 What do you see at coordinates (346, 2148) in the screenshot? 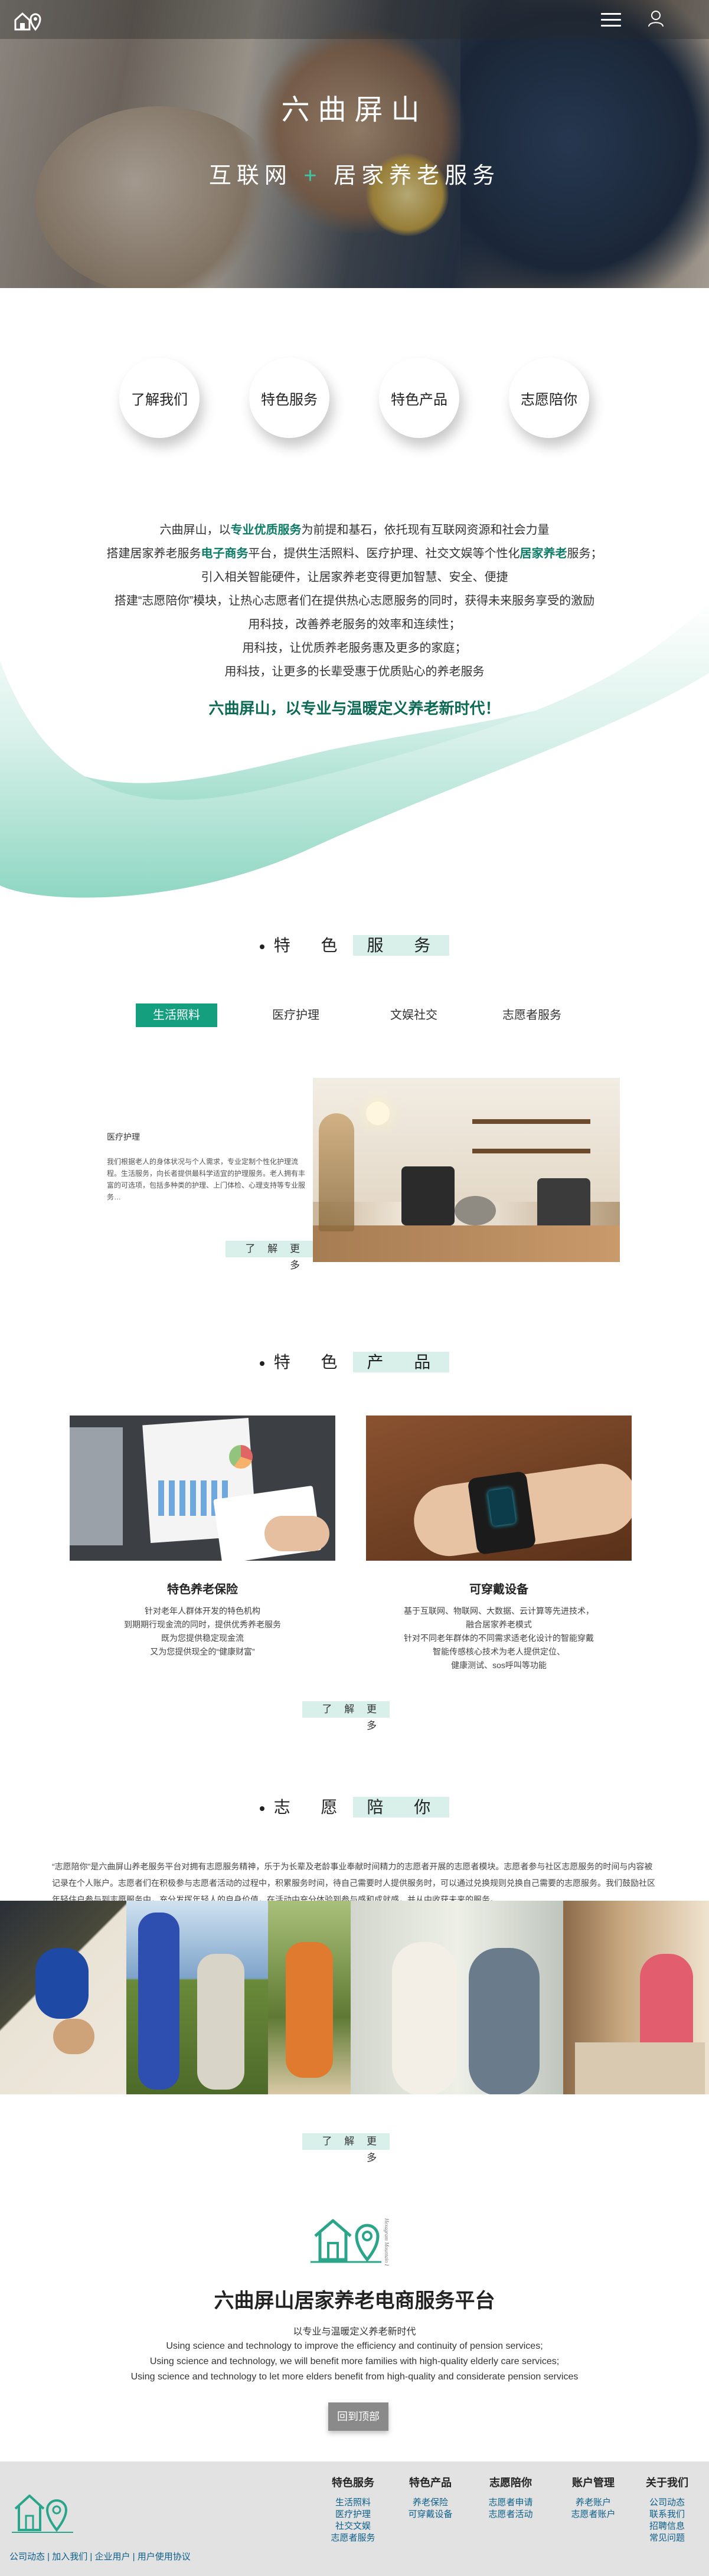
I see `learn-more-volunteer-button: 了 解 更 多` at bounding box center [346, 2148].